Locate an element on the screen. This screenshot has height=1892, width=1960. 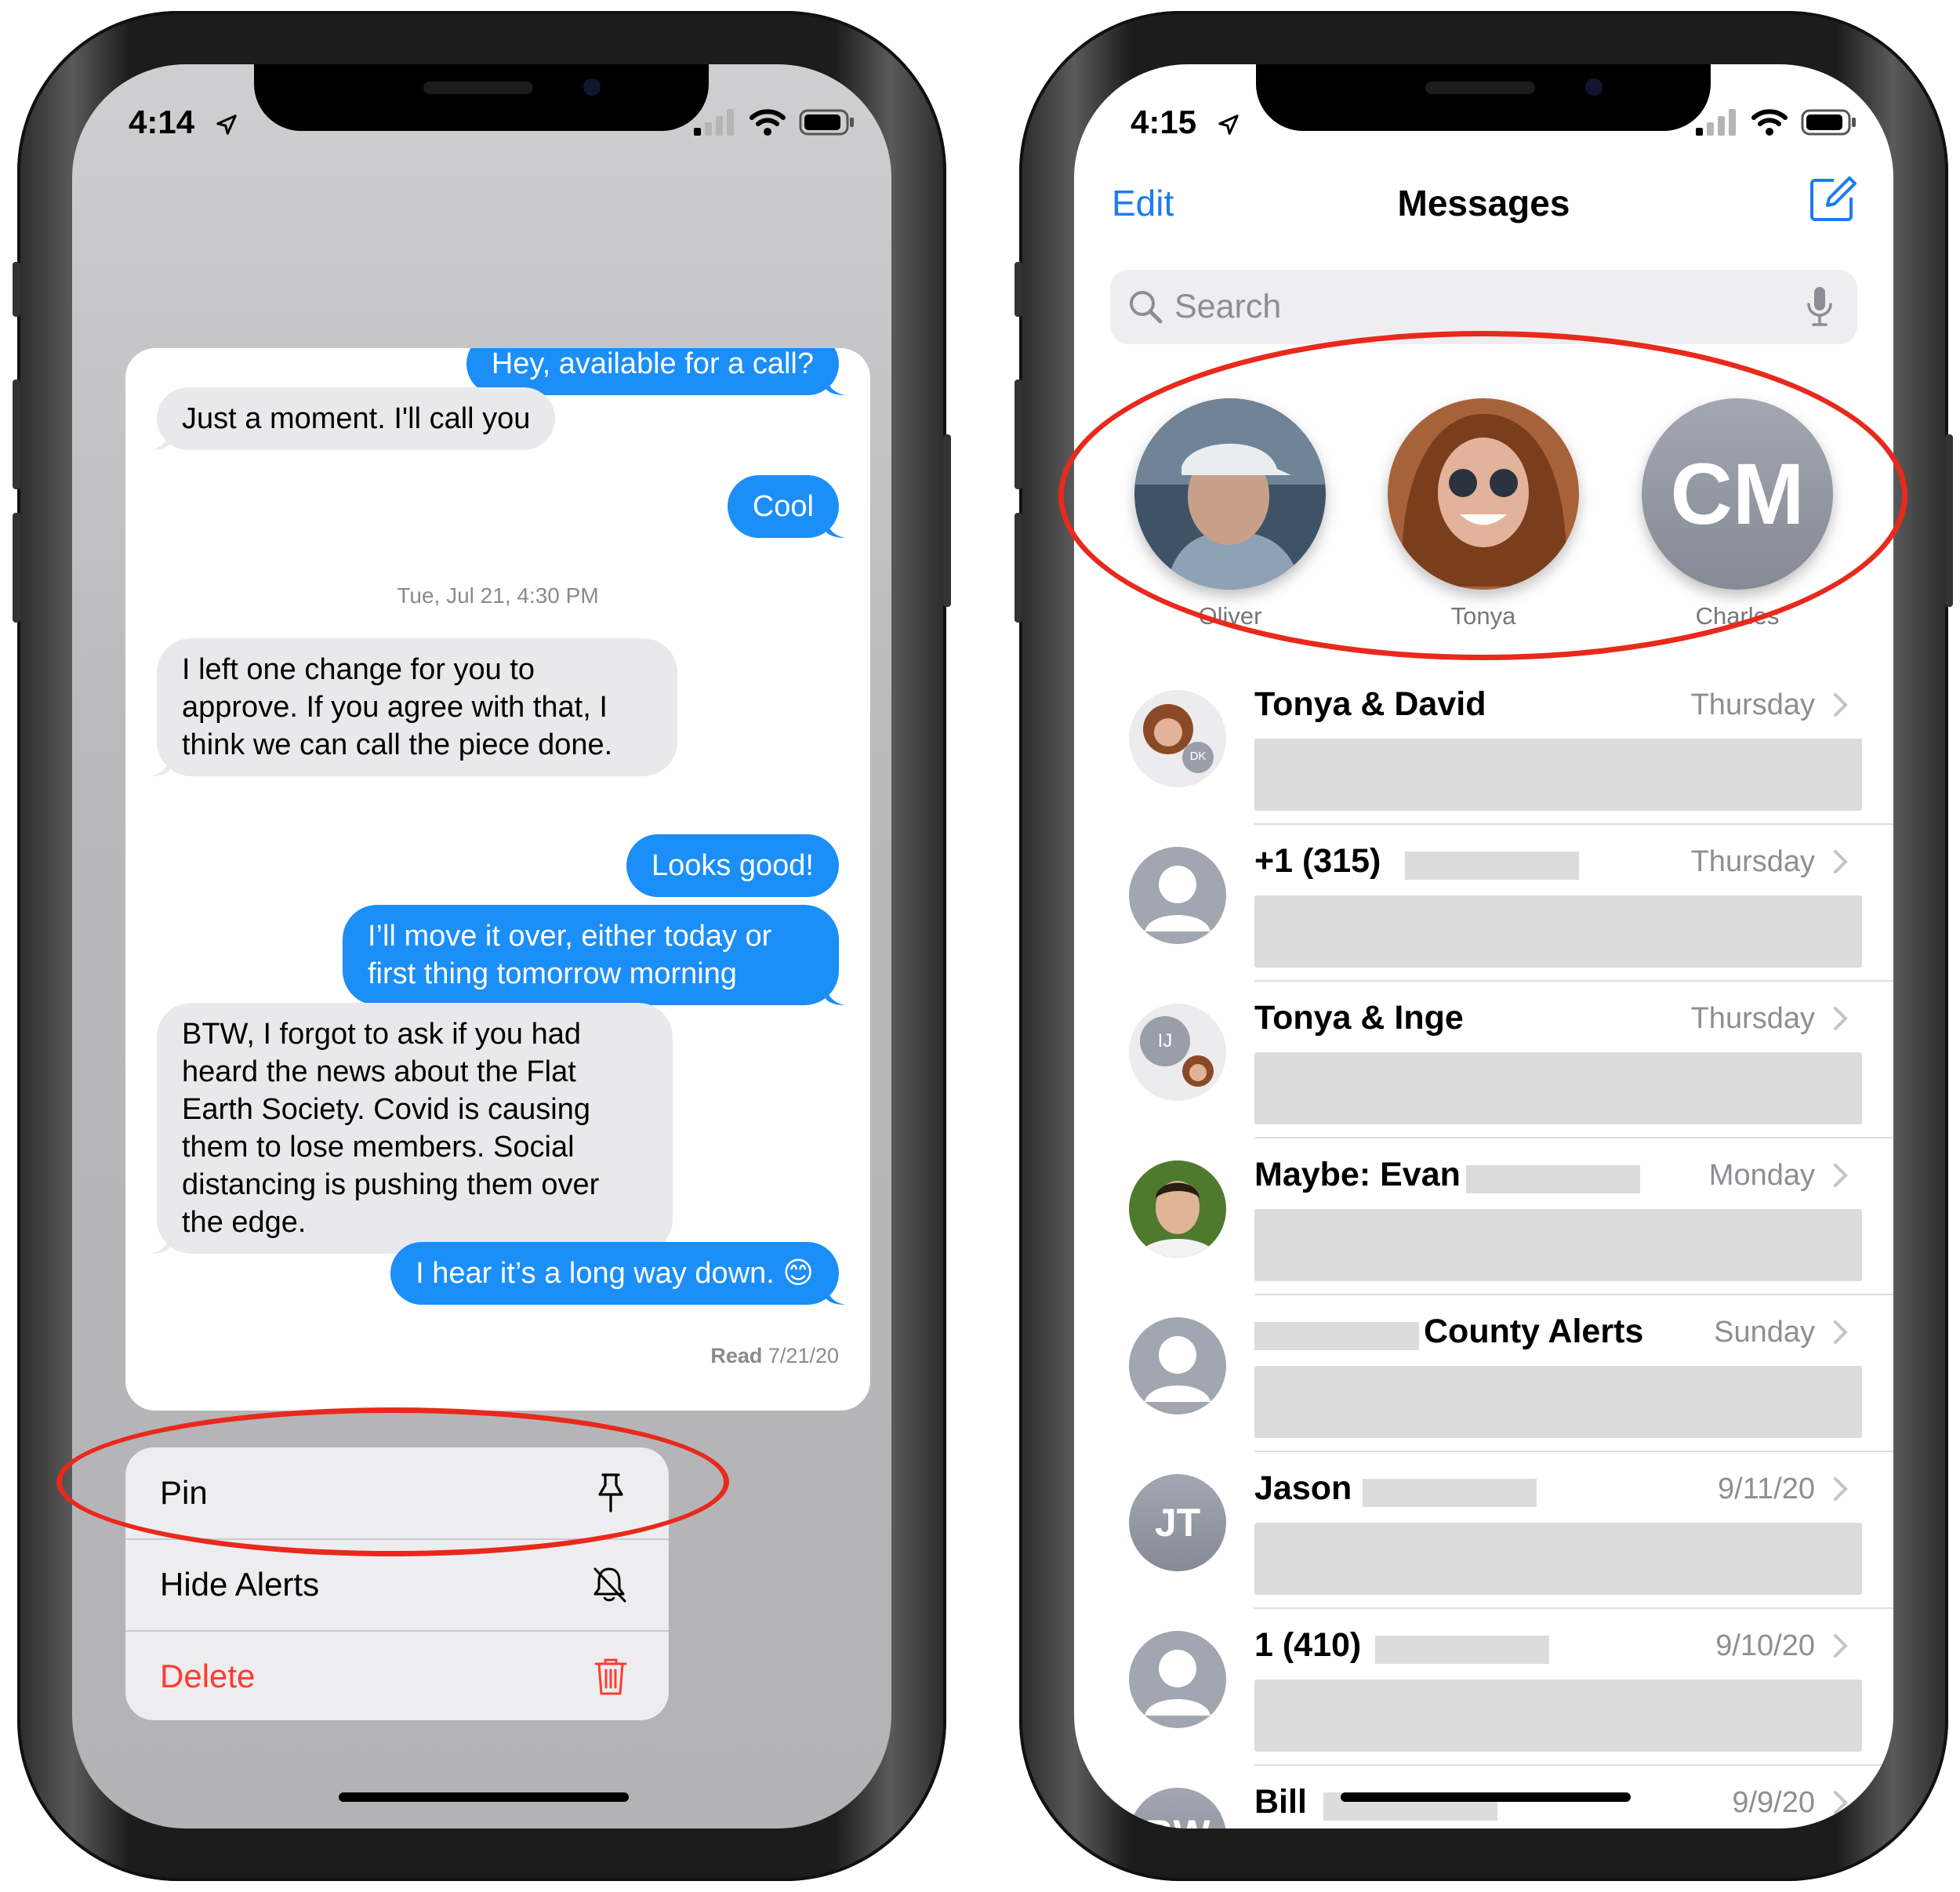
status-time: 4:15 is located at coordinates (1164, 122).